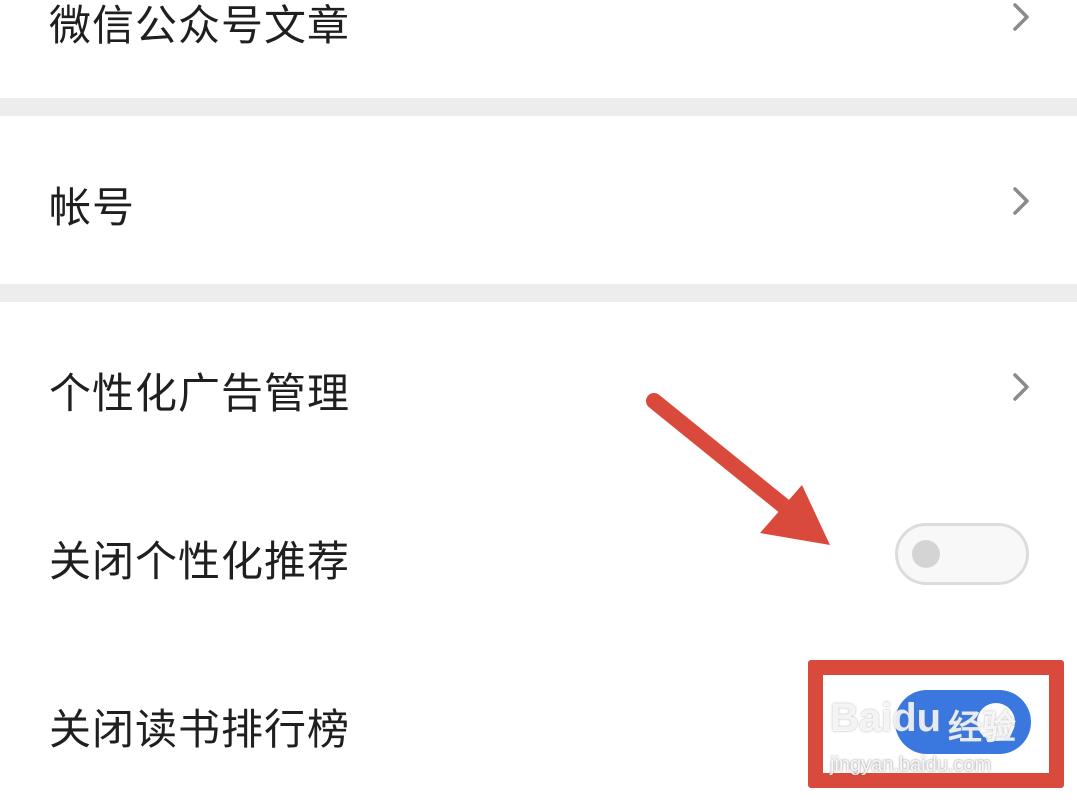 This screenshot has width=1077, height=807. I want to click on highlight-box-annotation, so click(936, 724).